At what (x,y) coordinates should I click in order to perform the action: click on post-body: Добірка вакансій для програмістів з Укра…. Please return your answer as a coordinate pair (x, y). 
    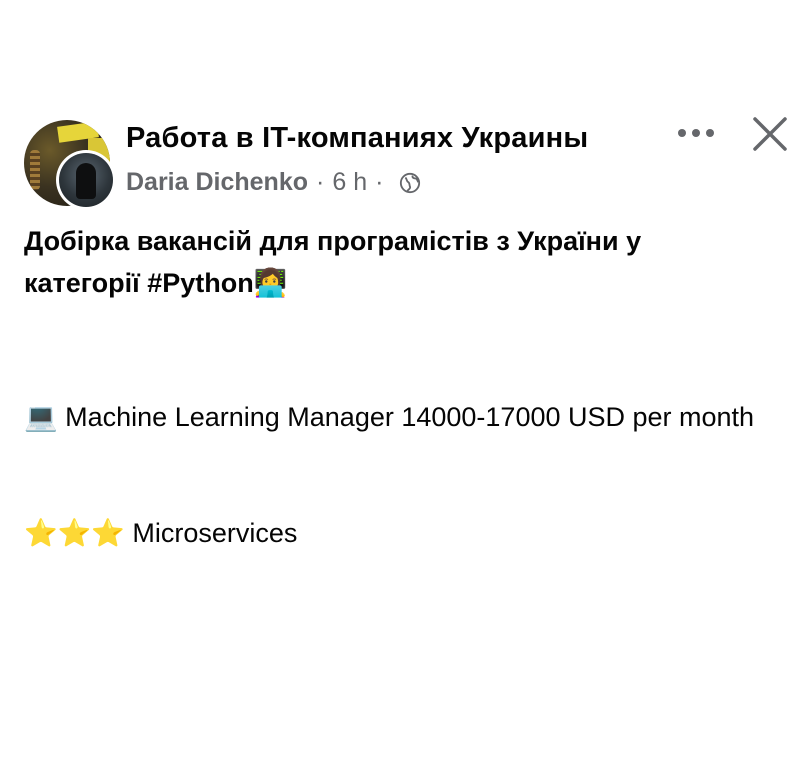
    Looking at the image, I should click on (394, 262).